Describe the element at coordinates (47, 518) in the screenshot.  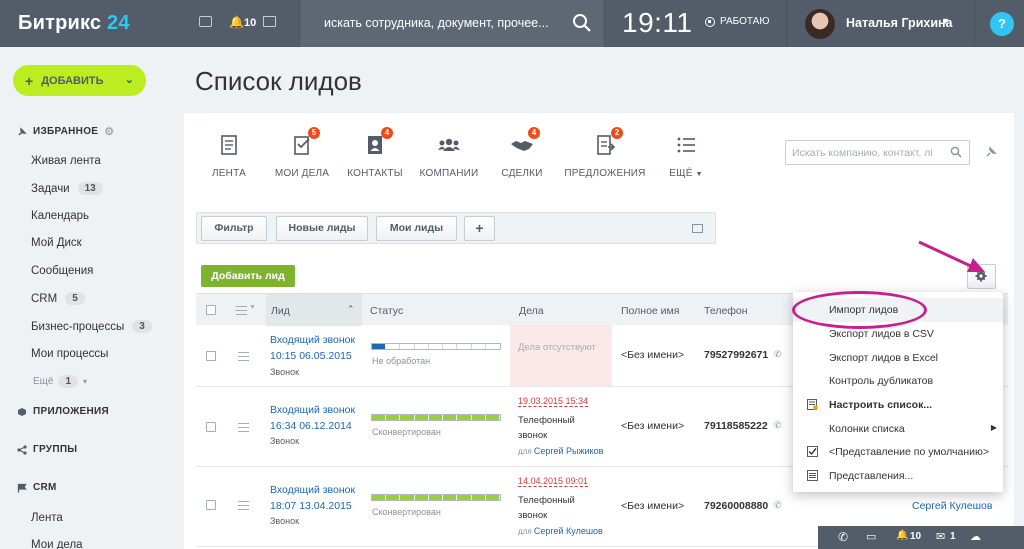
I see `sidebar-item-crm-feed: Лента` at that location.